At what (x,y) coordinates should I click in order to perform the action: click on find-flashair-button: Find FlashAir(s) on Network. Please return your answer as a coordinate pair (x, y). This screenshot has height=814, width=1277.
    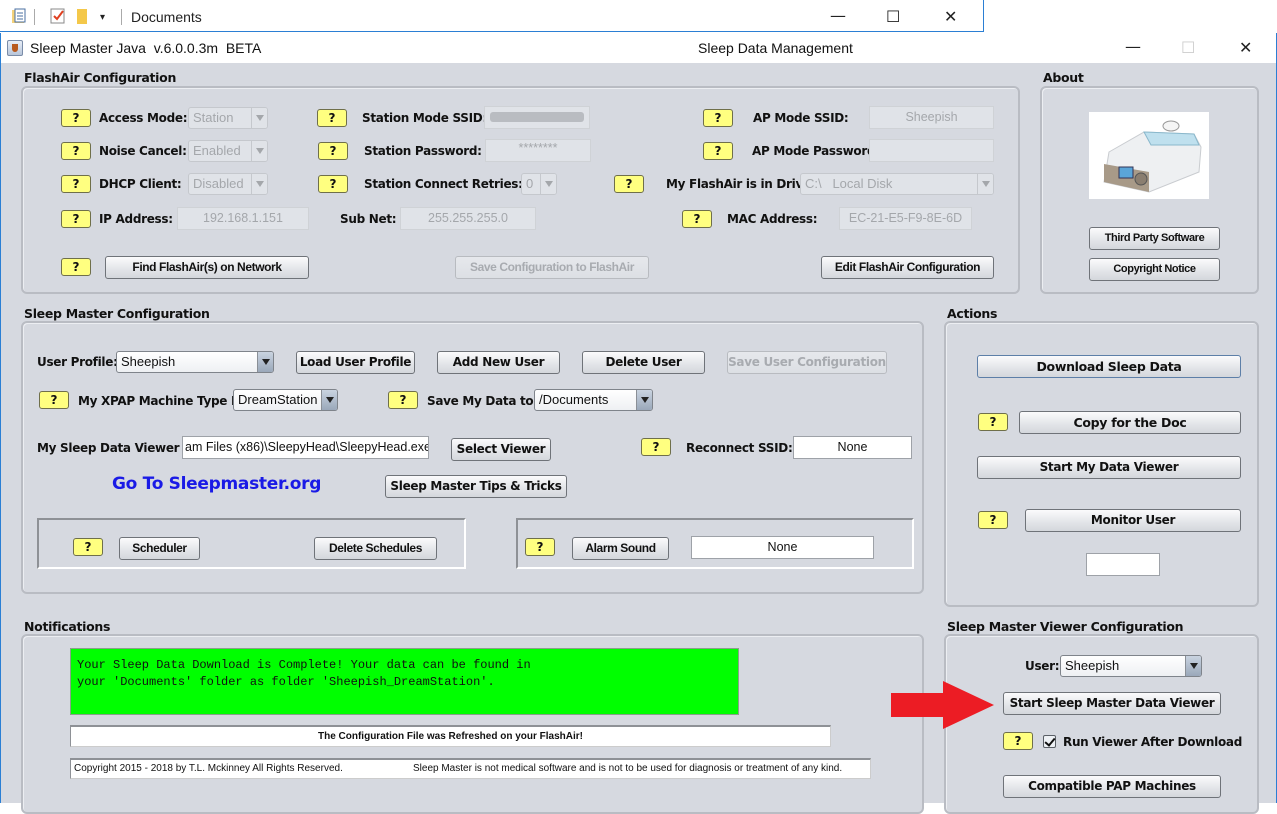
    Looking at the image, I should click on (207, 267).